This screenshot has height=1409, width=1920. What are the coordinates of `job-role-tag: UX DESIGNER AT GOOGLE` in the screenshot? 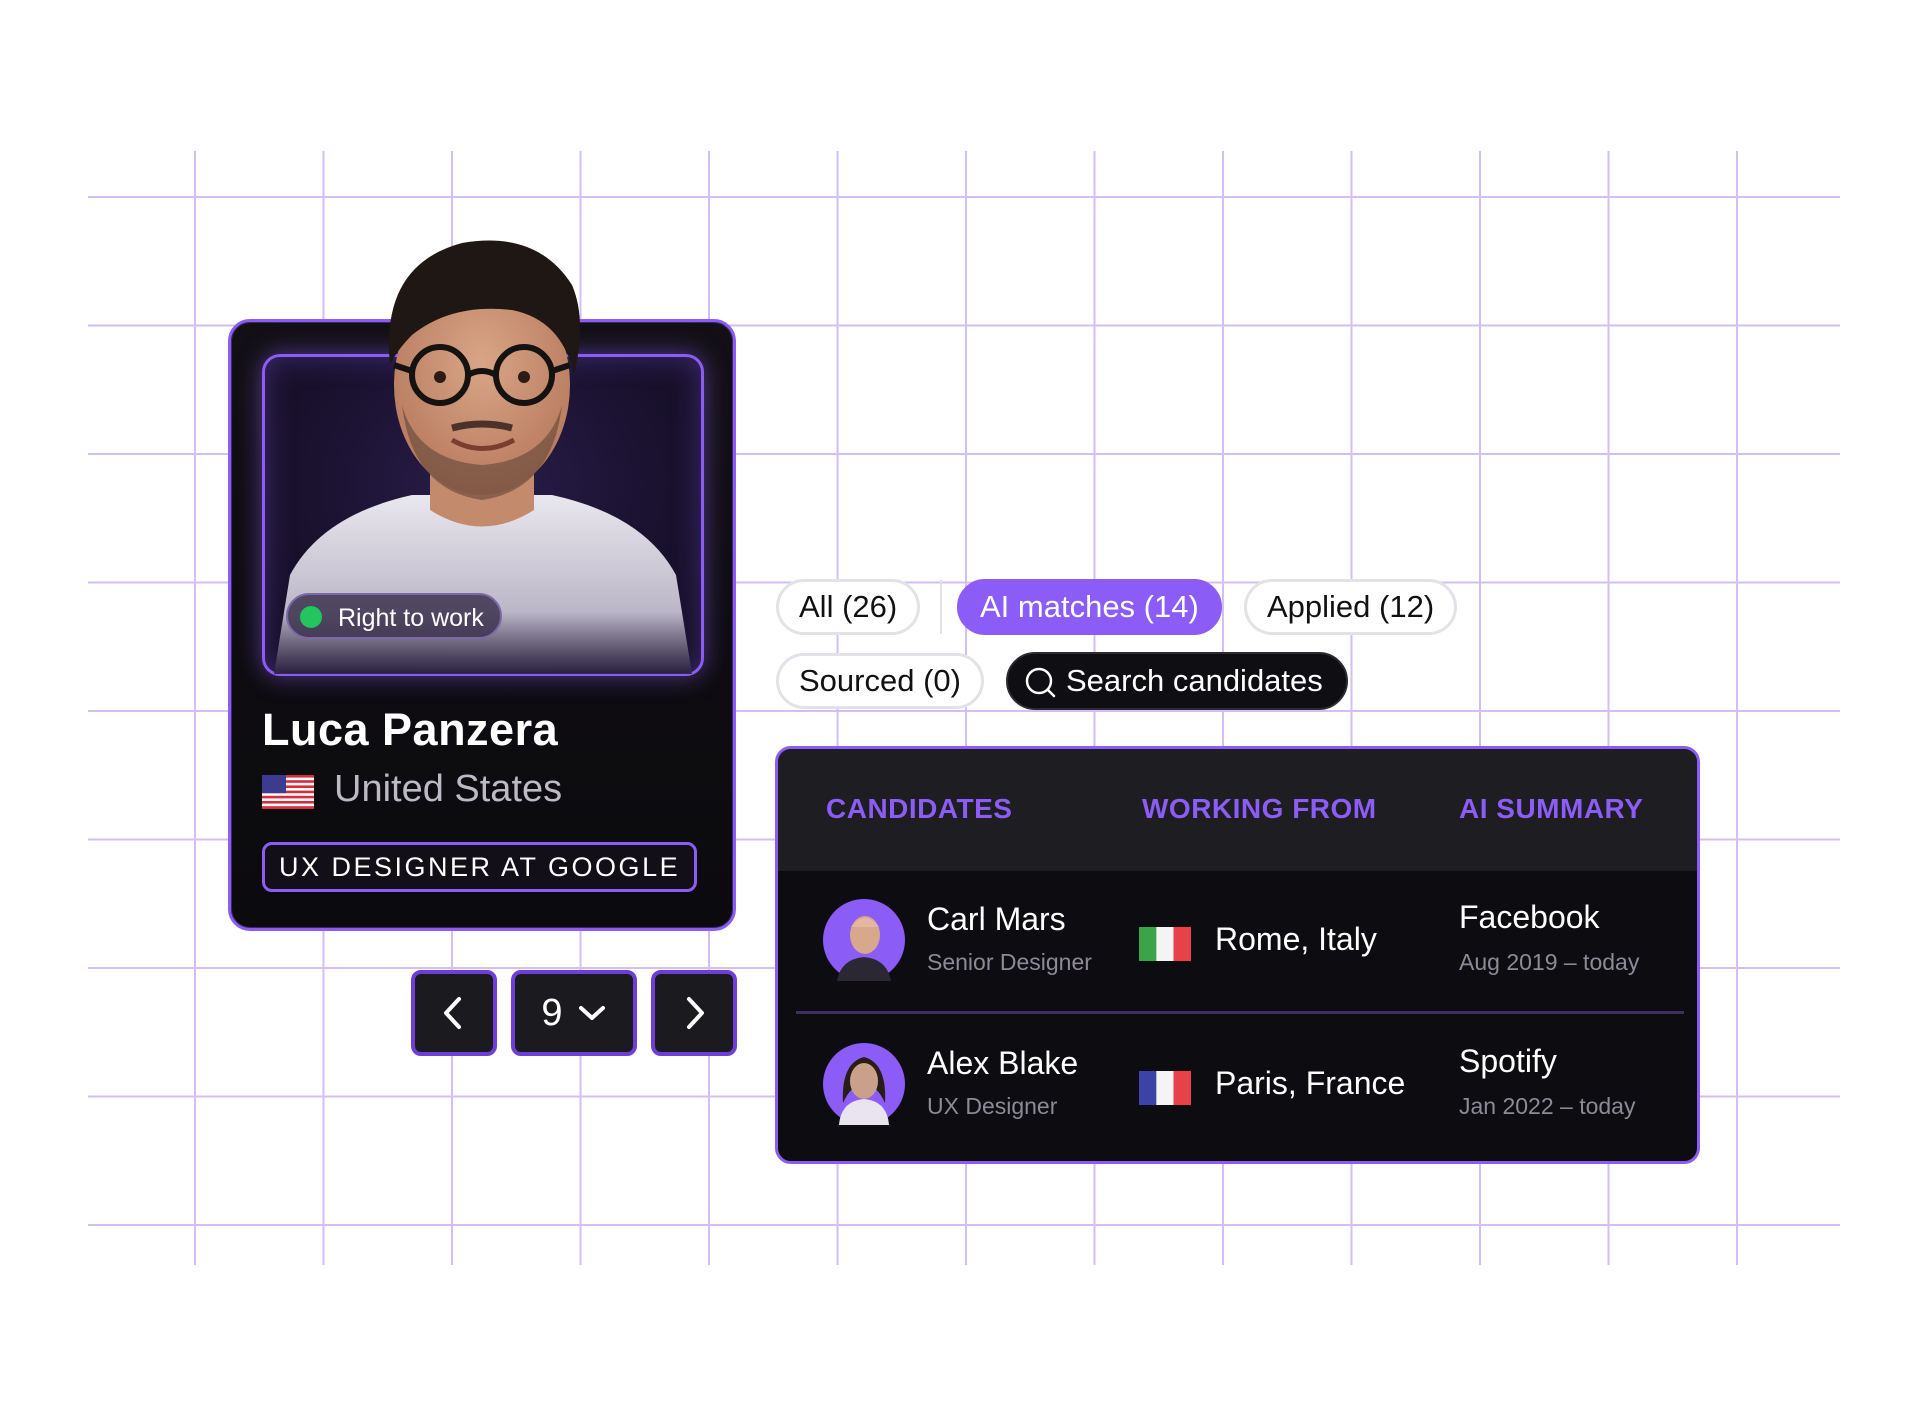 It's located at (480, 867).